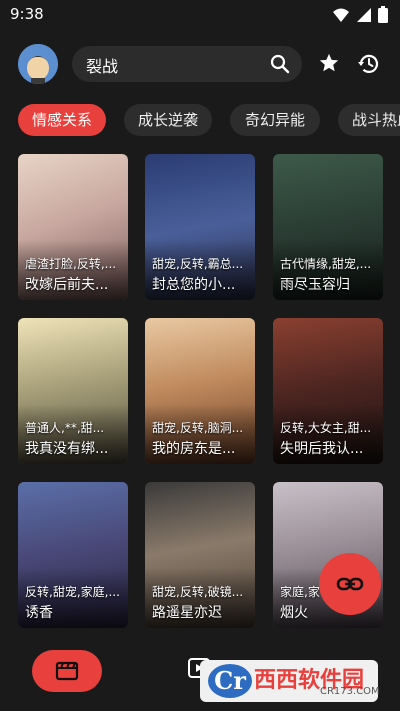  I want to click on search-icon, so click(280, 64).